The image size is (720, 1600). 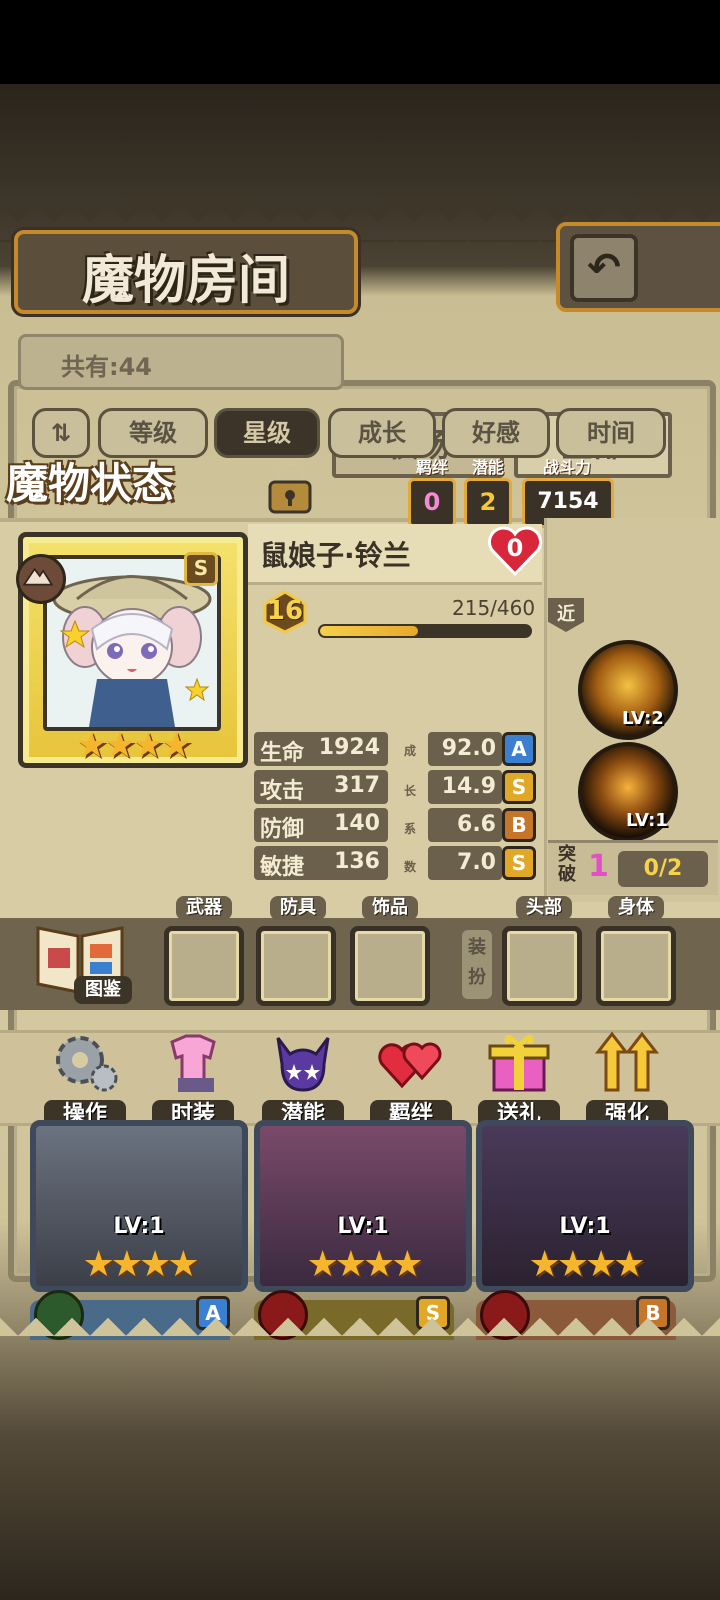 What do you see at coordinates (477, 964) in the screenshot?
I see `outfit-toggle: 装扮` at bounding box center [477, 964].